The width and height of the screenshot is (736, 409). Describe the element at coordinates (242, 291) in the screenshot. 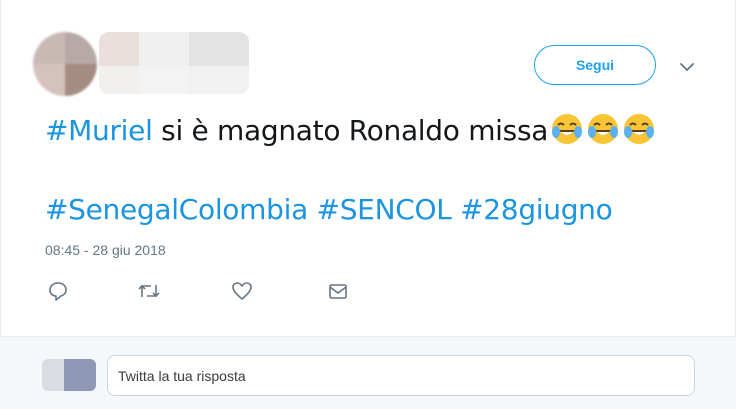

I see `like-icon` at that location.